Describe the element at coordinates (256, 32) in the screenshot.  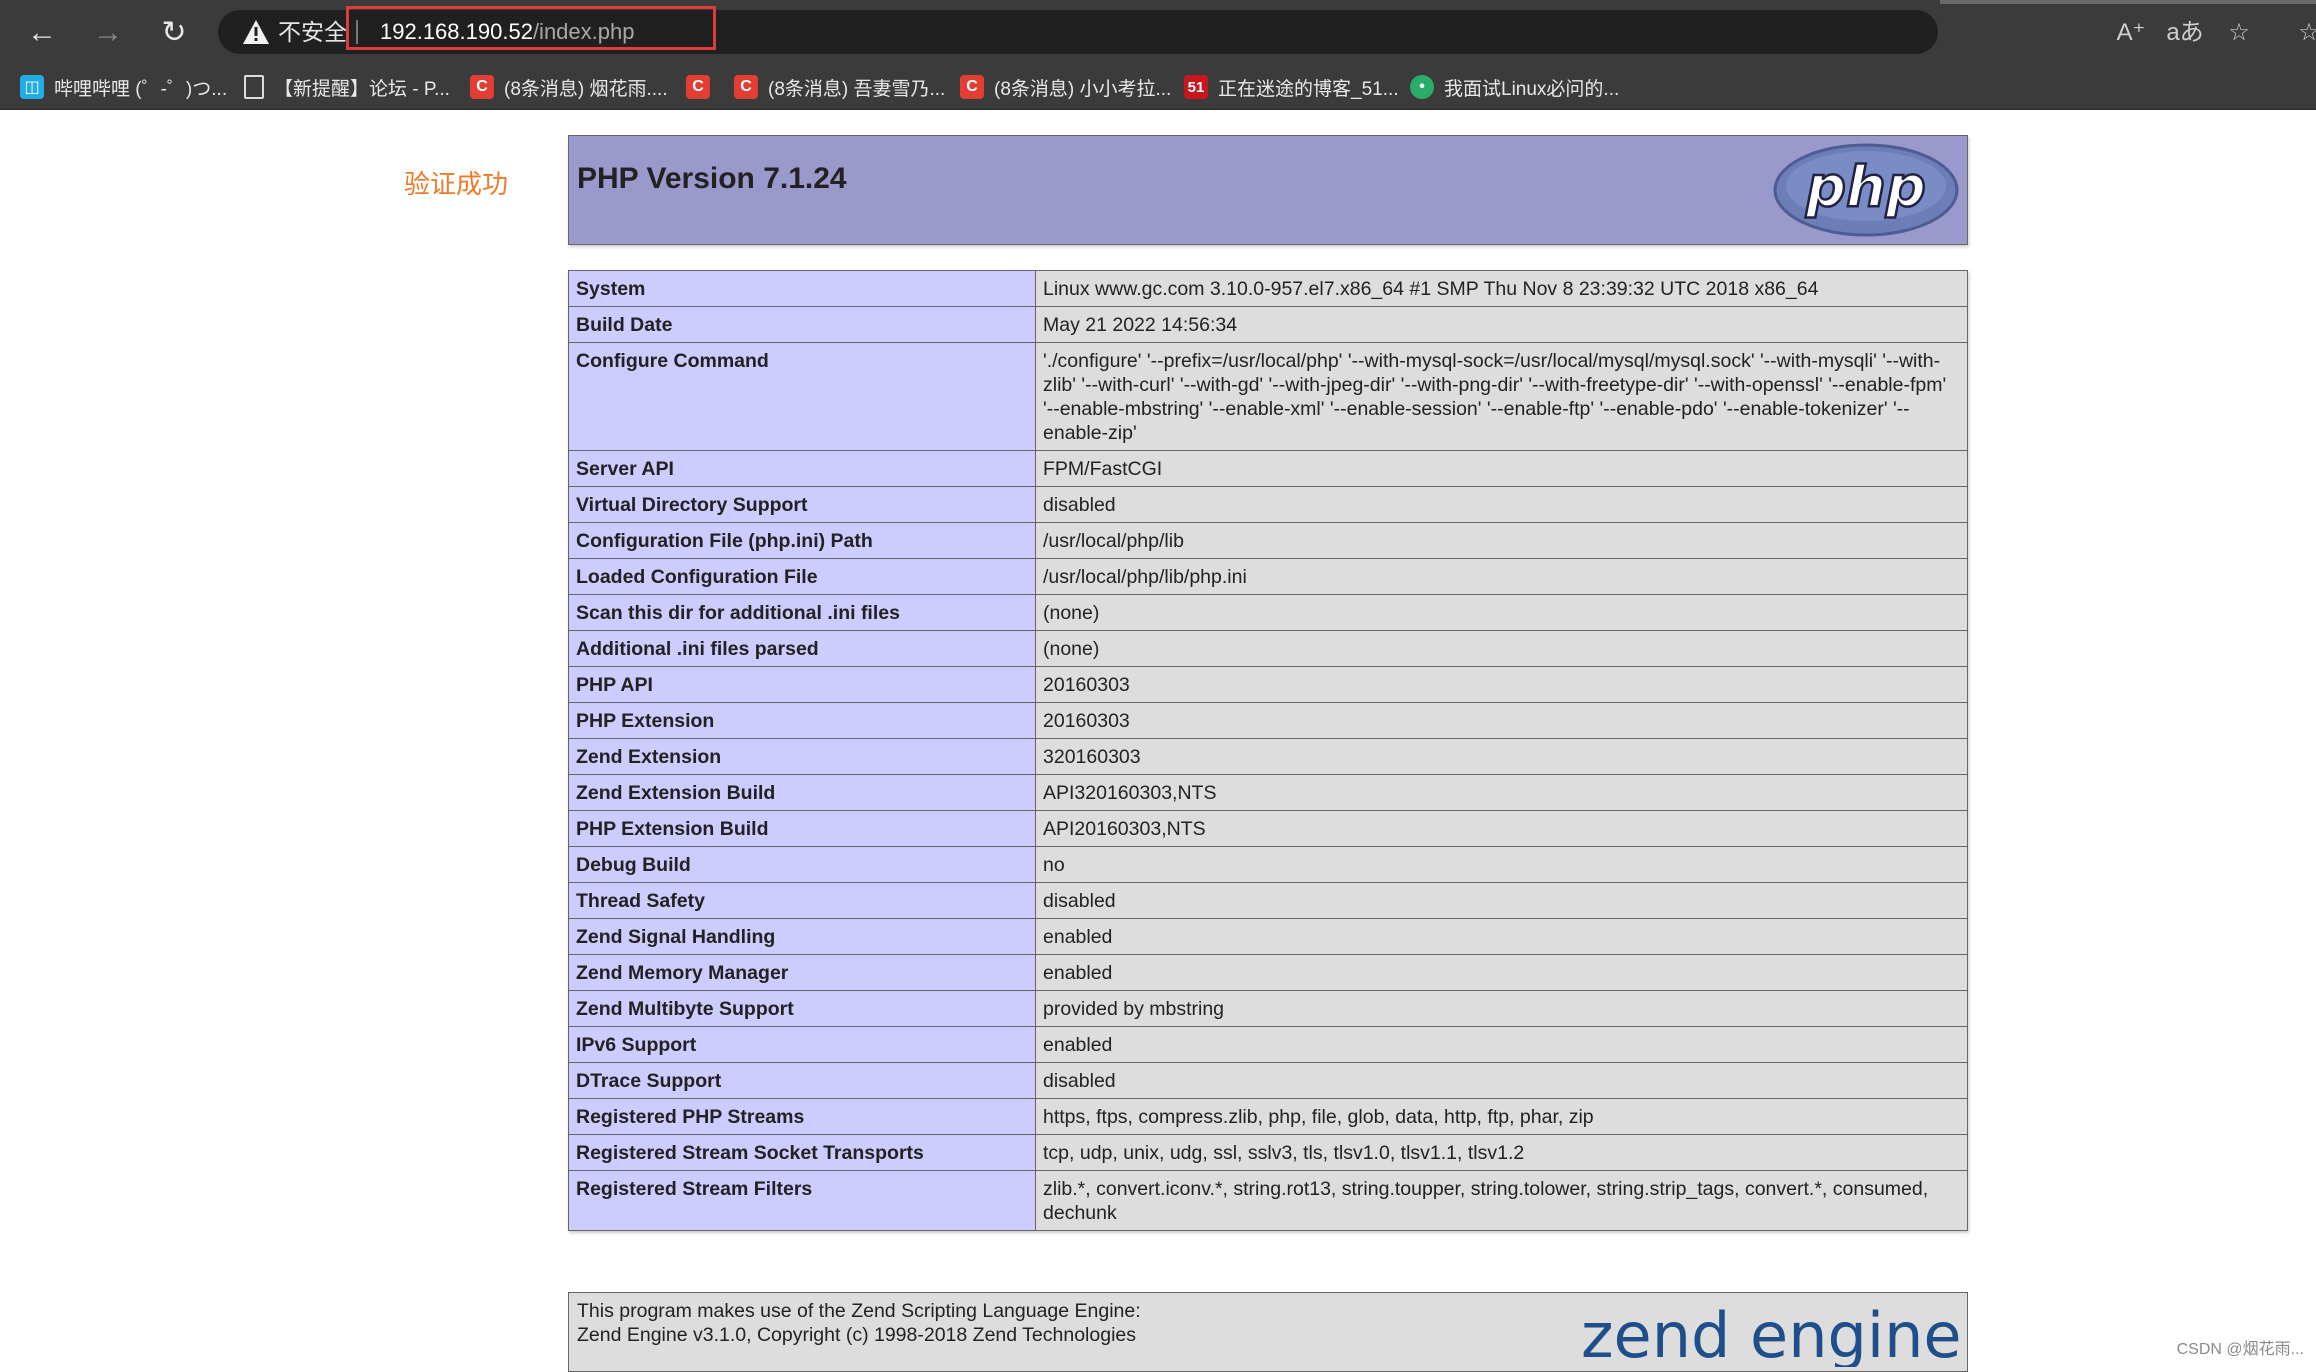
I see `warning-icon` at that location.